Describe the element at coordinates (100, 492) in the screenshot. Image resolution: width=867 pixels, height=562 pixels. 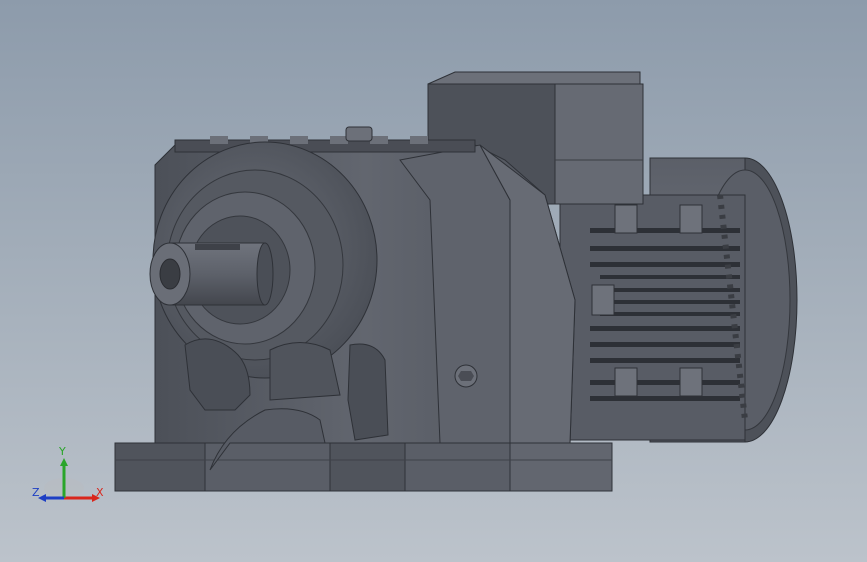
I see `x-axis-label: X` at that location.